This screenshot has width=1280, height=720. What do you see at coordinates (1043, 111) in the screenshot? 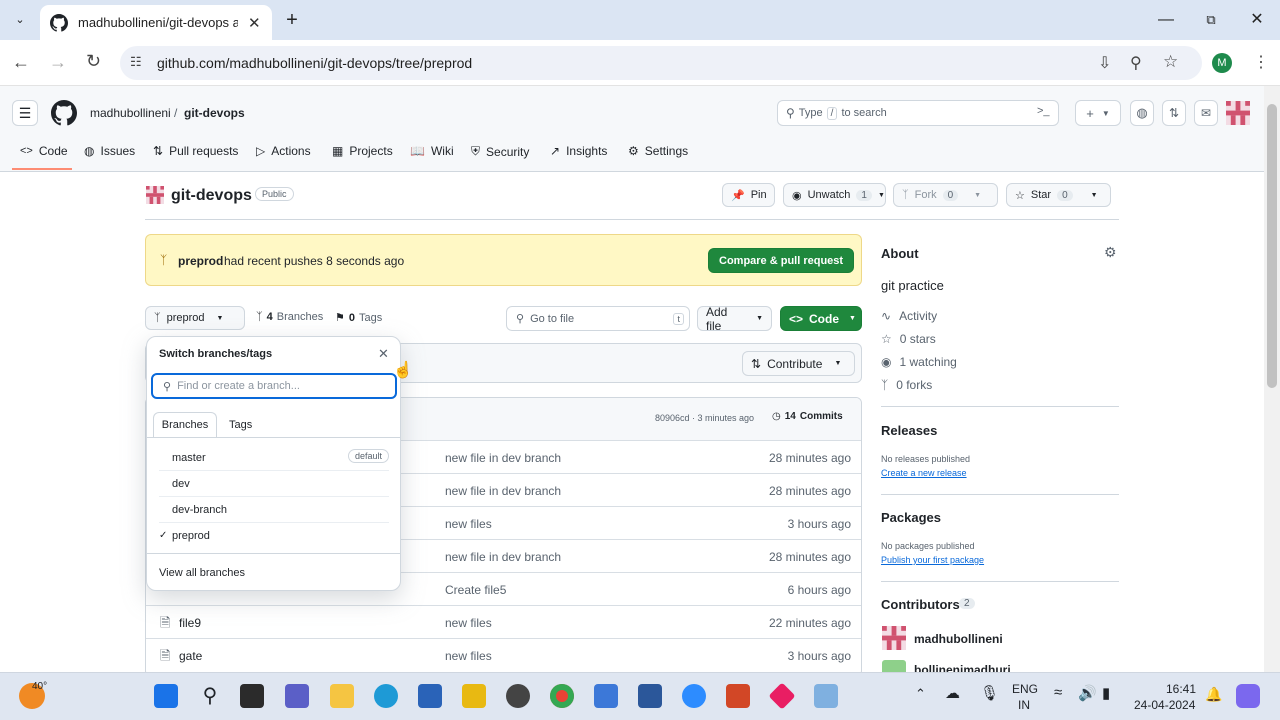
I see `command-palette-icon: >_` at bounding box center [1043, 111].